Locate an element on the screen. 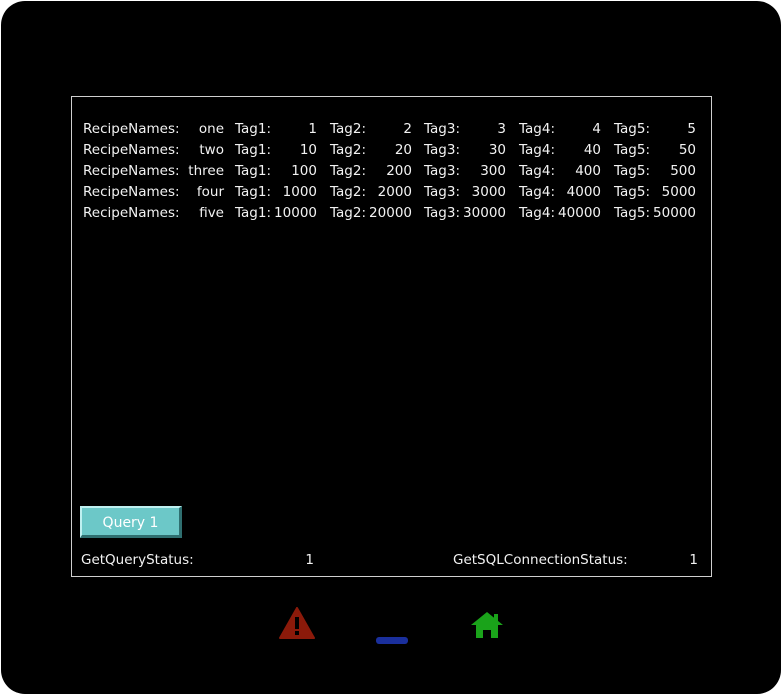  tag3-value: 30000 is located at coordinates (484, 213).